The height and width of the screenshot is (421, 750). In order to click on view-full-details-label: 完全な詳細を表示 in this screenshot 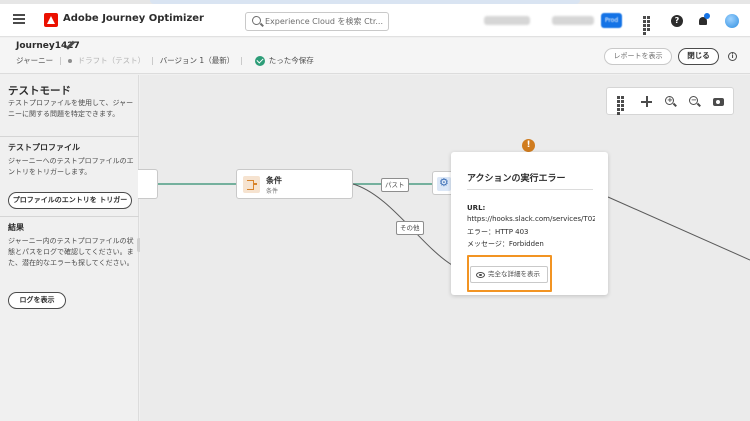, I will do `click(514, 274)`.